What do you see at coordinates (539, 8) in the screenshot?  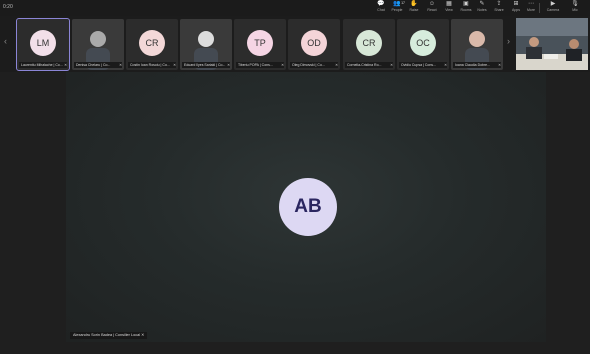 I see `toolbar-divider` at bounding box center [539, 8].